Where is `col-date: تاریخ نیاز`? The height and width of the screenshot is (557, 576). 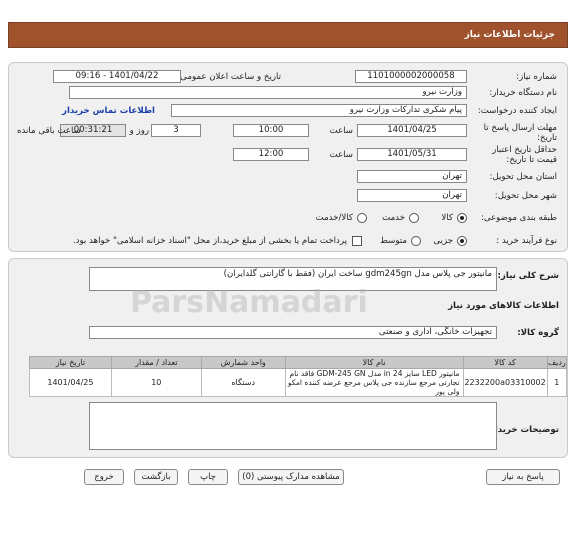
col-date: تاریخ نیاز is located at coordinates (70, 362).